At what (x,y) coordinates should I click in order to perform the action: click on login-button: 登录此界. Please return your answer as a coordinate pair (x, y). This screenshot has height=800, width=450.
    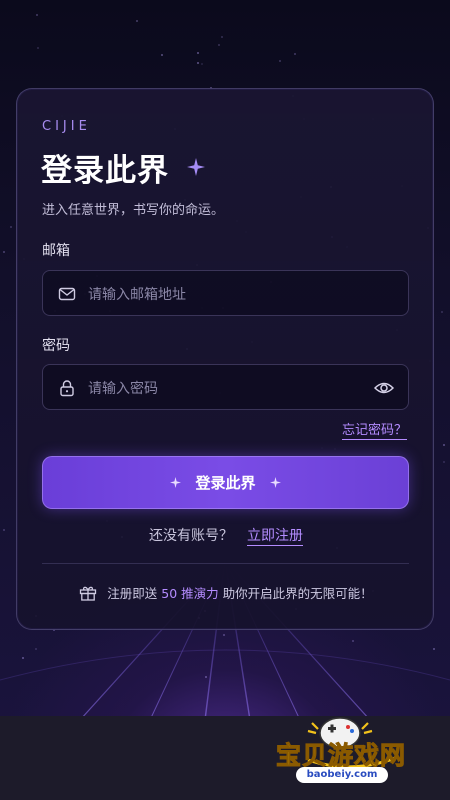
    Looking at the image, I should click on (225, 482).